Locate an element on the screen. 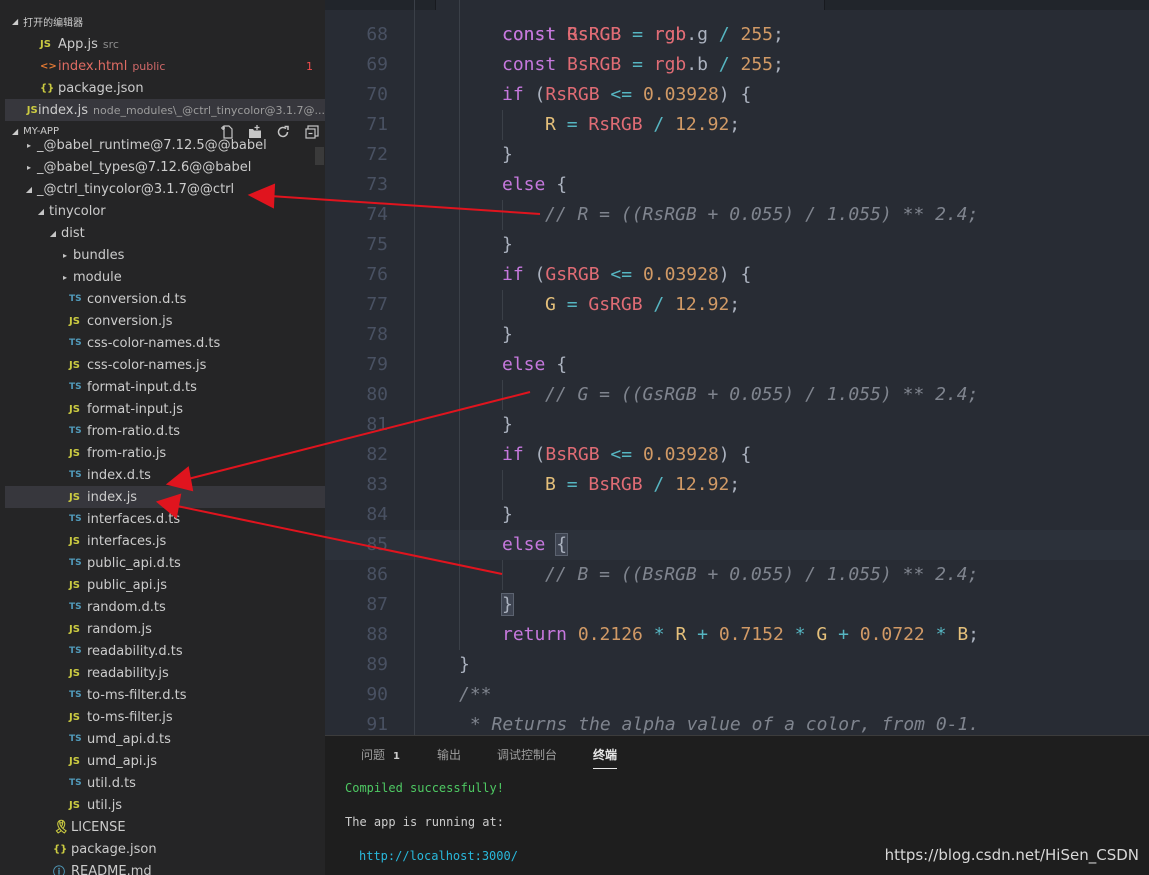  tree-file: ⓘ README.md is located at coordinates (165, 867).